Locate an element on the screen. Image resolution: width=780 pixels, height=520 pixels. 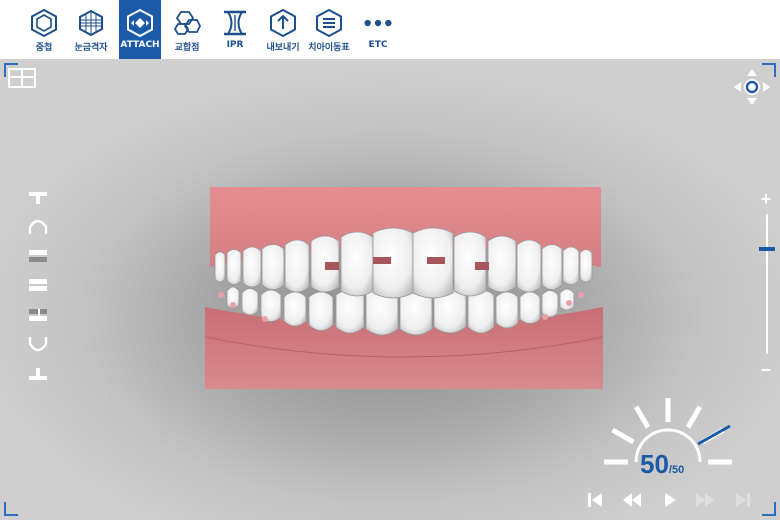
tool-etc: ETC is located at coordinates (378, 29).